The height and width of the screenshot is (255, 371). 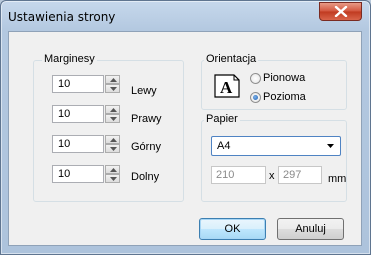 What do you see at coordinates (272, 176) in the screenshot?
I see `dimension-separator: x` at bounding box center [272, 176].